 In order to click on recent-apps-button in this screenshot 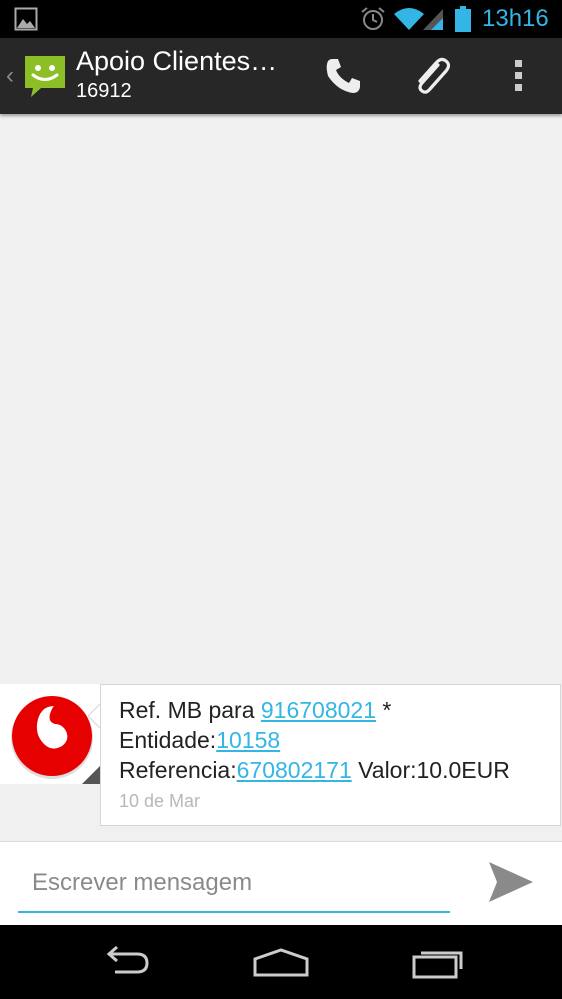, I will do `click(439, 962)`.